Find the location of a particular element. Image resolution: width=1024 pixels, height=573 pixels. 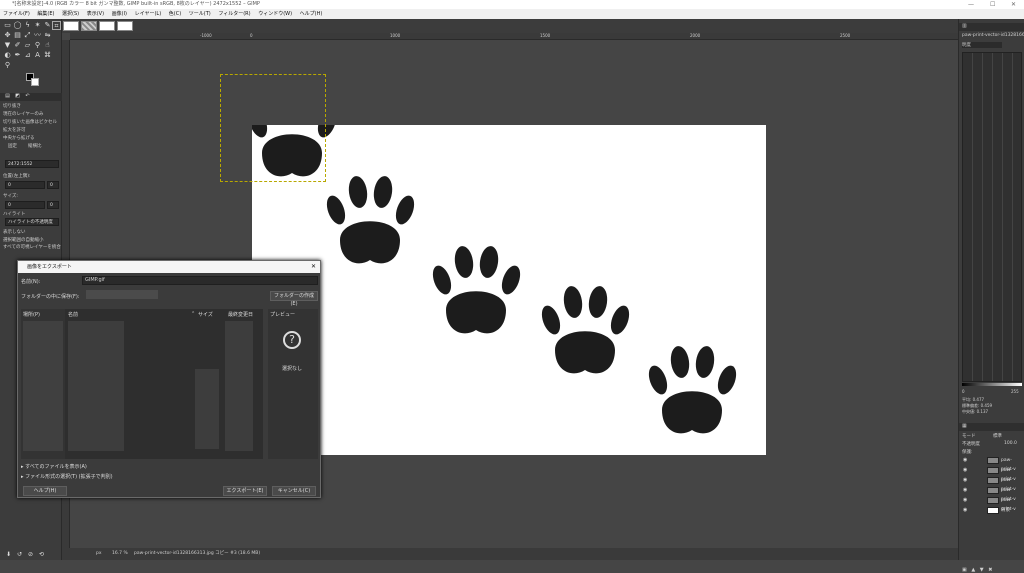

move-icon: ✥ is located at coordinates (7, 35).